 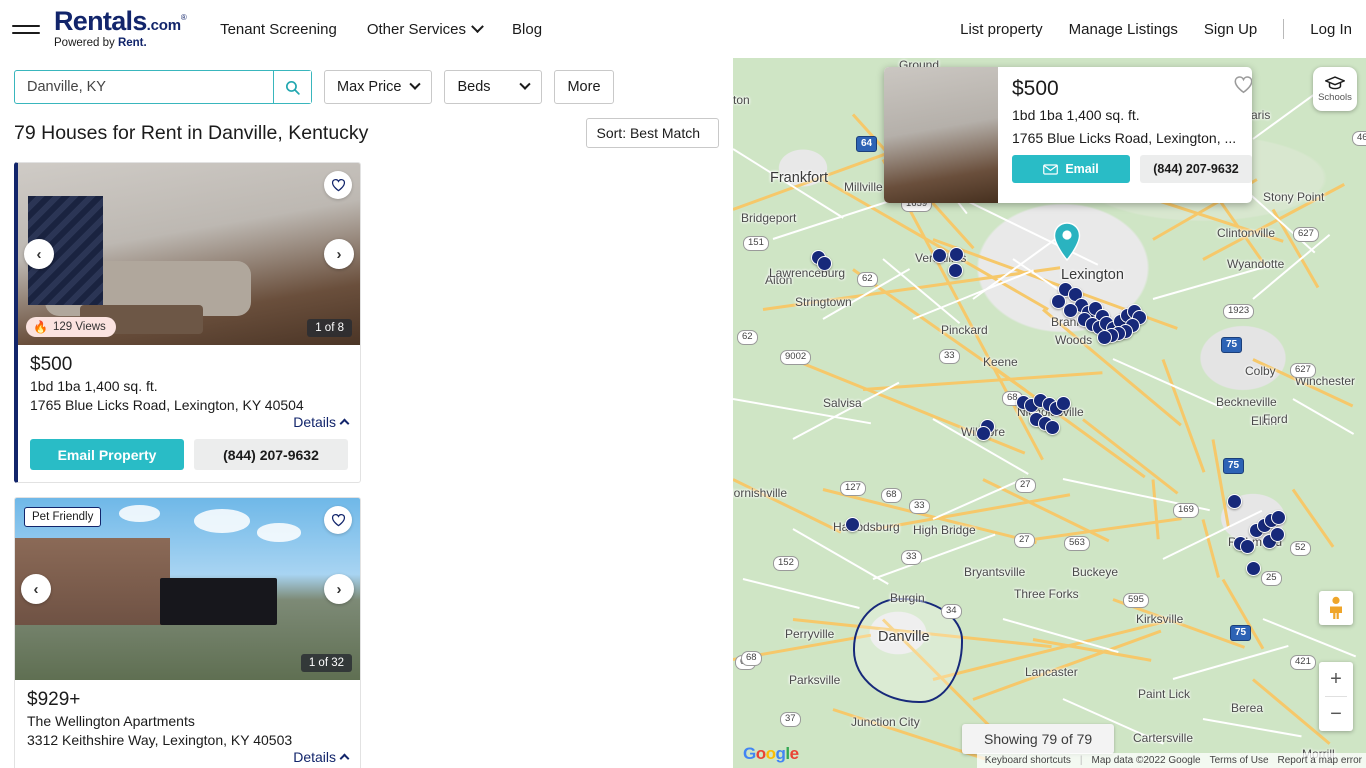 I want to click on search-field, so click(x=163, y=87).